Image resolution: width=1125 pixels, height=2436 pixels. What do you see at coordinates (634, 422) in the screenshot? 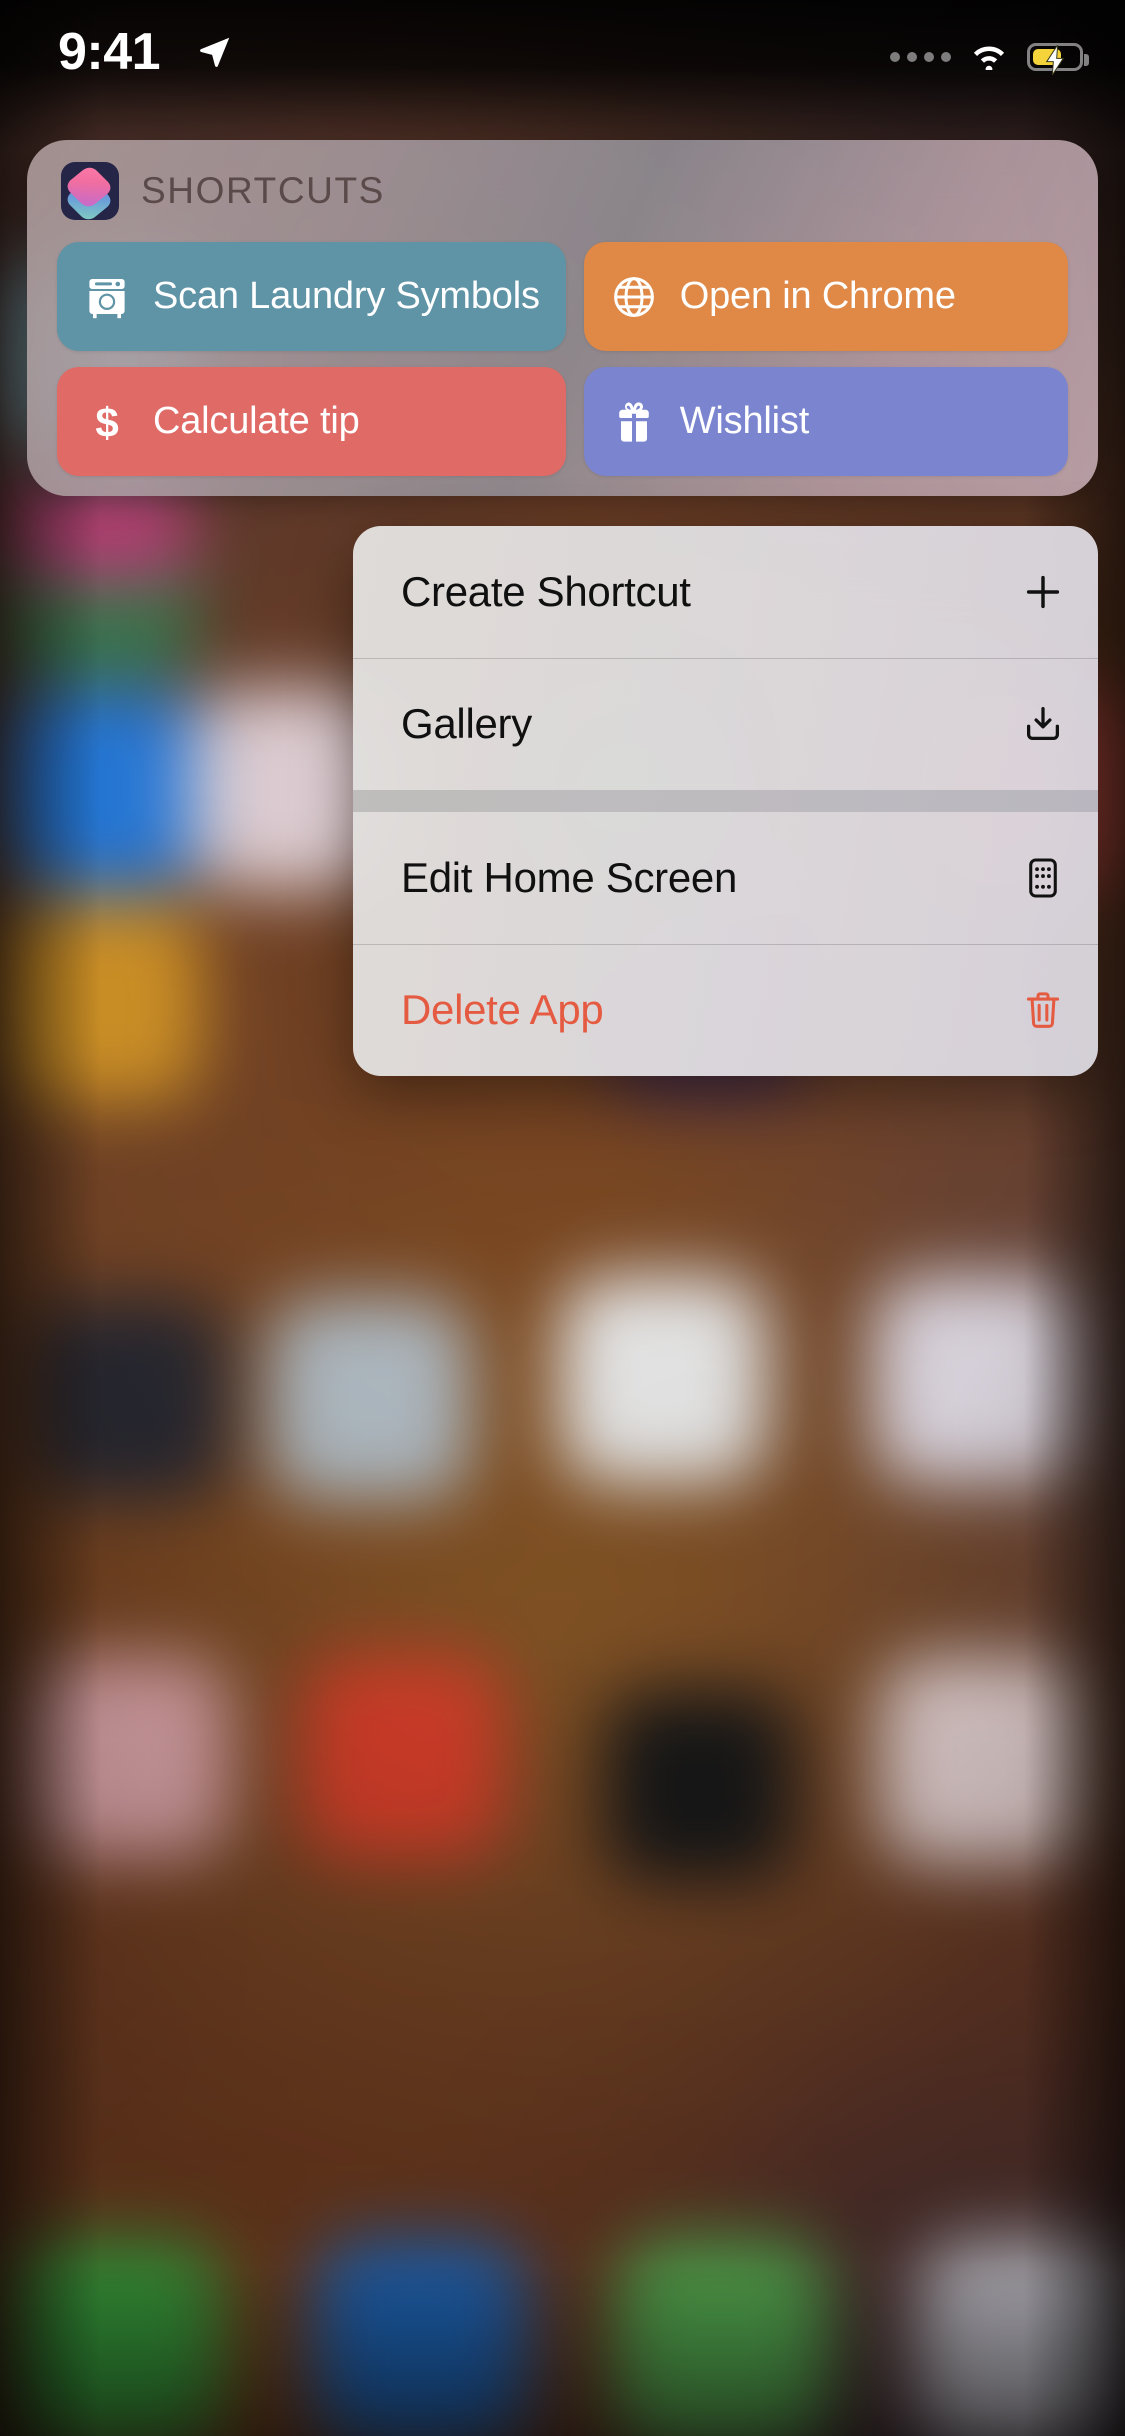
I see `gift-icon` at bounding box center [634, 422].